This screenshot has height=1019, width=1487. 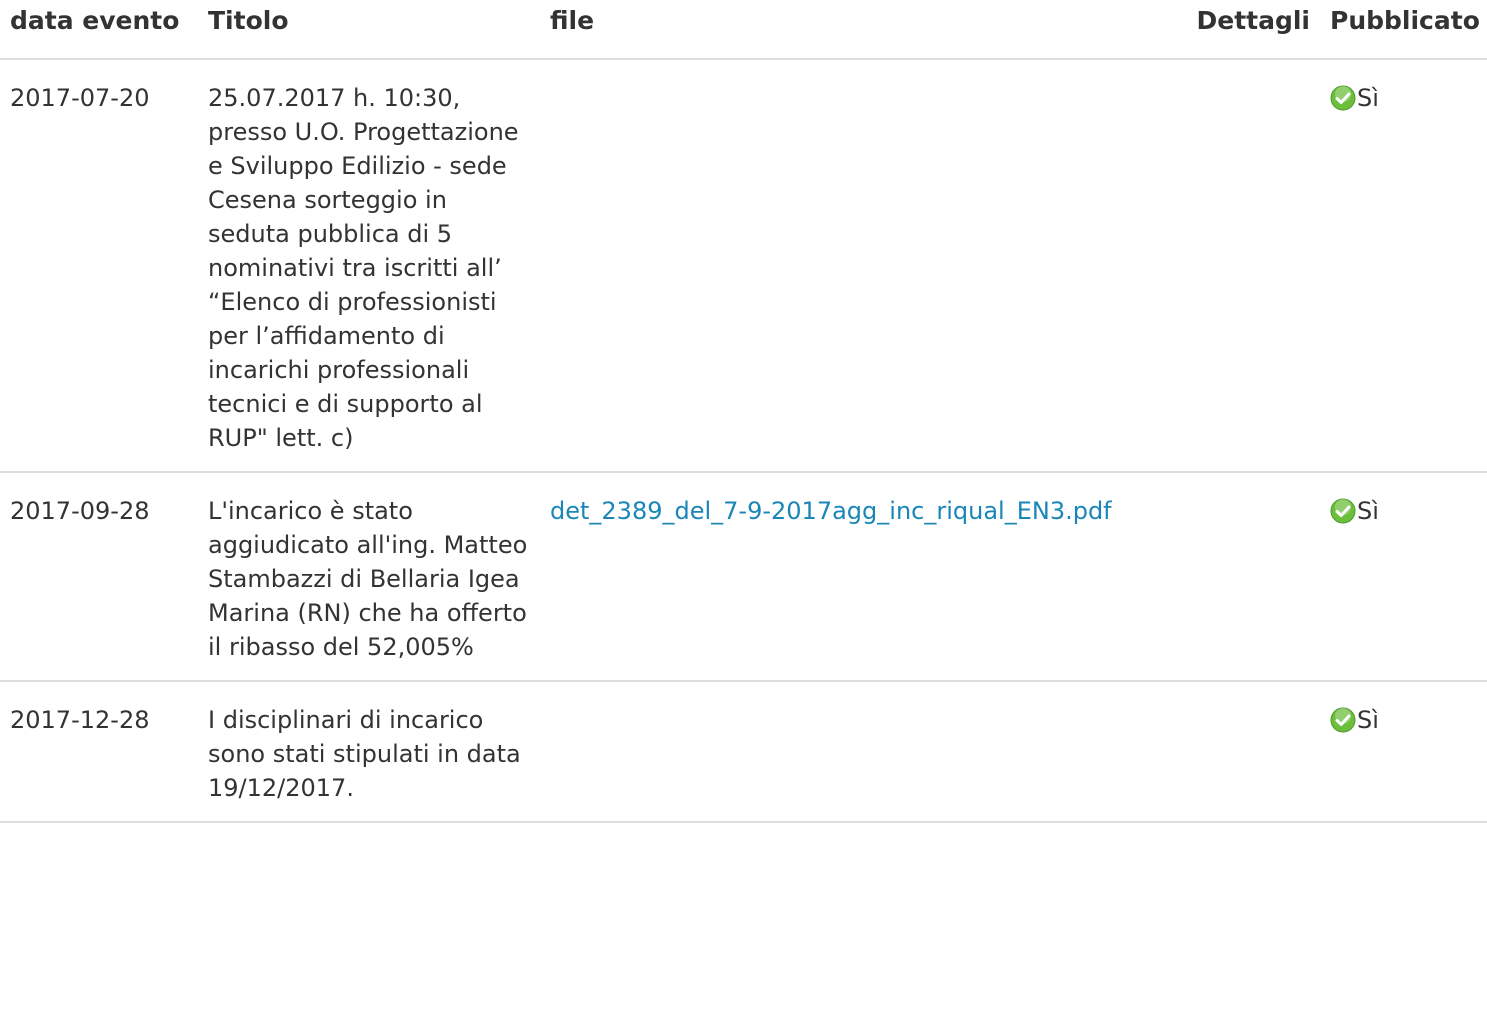 What do you see at coordinates (1245, 30) in the screenshot?
I see `column-header-details: Dettagli` at bounding box center [1245, 30].